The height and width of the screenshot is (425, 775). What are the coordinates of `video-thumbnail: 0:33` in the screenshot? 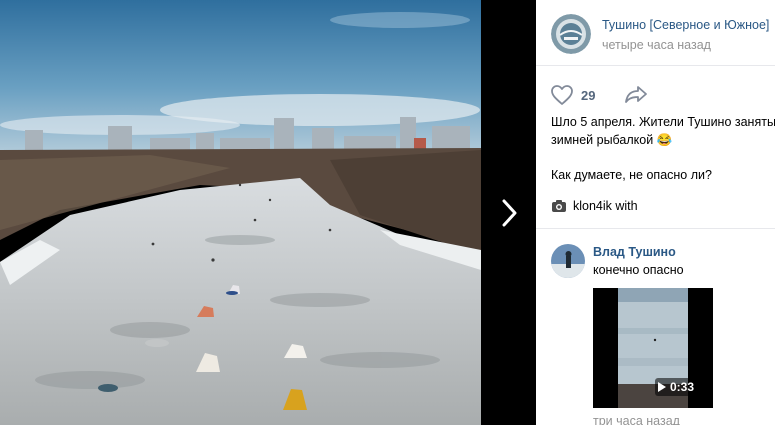 It's located at (653, 348).